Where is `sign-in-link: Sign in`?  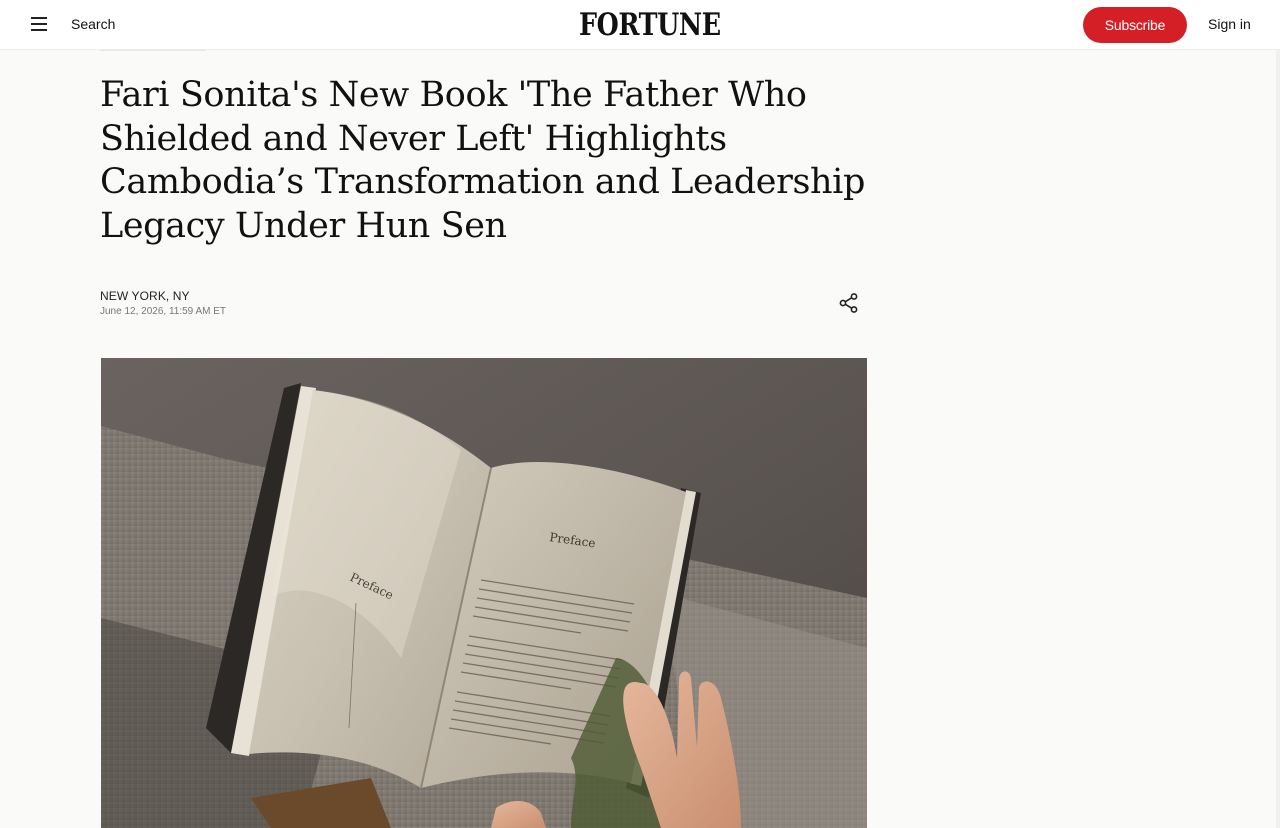
sign-in-link: Sign in is located at coordinates (1229, 24).